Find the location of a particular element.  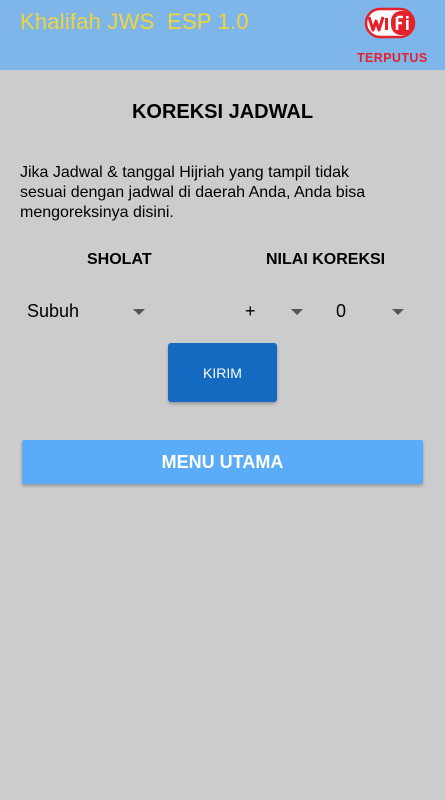

kirim-button: KIRIM is located at coordinates (222, 372).